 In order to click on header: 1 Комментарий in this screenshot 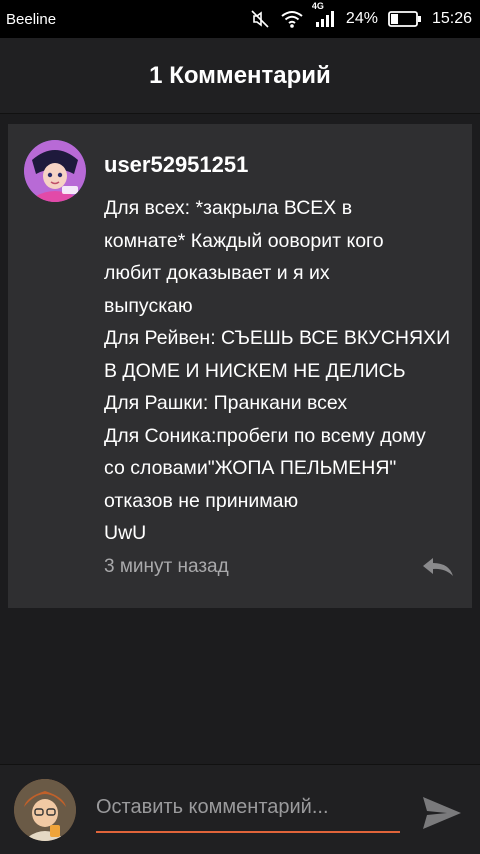, I will do `click(240, 76)`.